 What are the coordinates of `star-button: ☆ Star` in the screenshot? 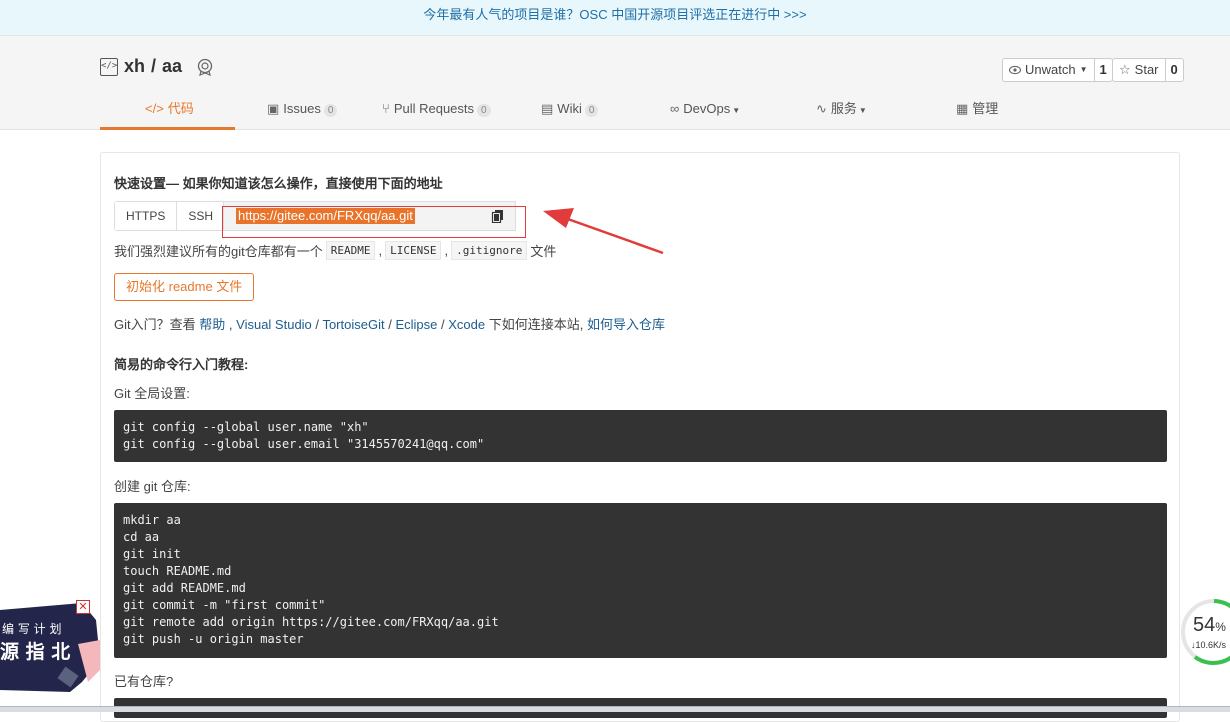 It's located at (1139, 70).